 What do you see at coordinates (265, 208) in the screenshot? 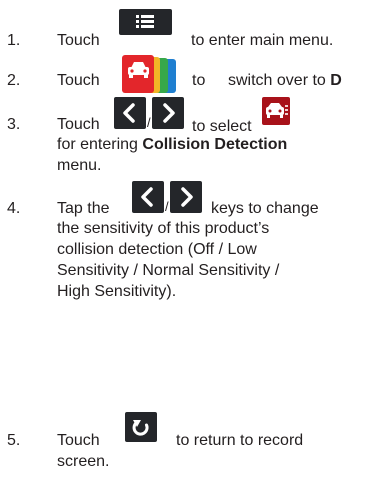
I see `step-text: keys to change` at bounding box center [265, 208].